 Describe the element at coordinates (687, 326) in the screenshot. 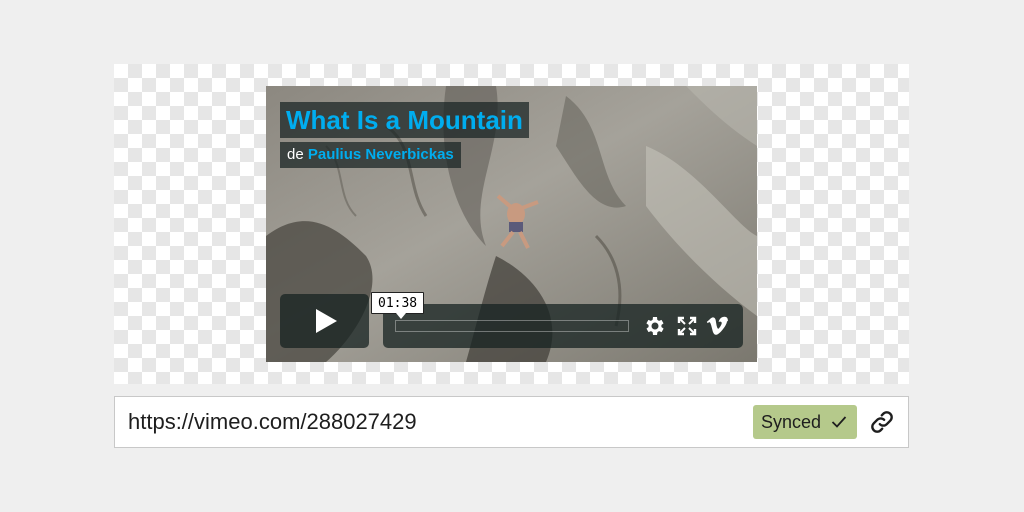

I see `fullscreen-icon` at that location.